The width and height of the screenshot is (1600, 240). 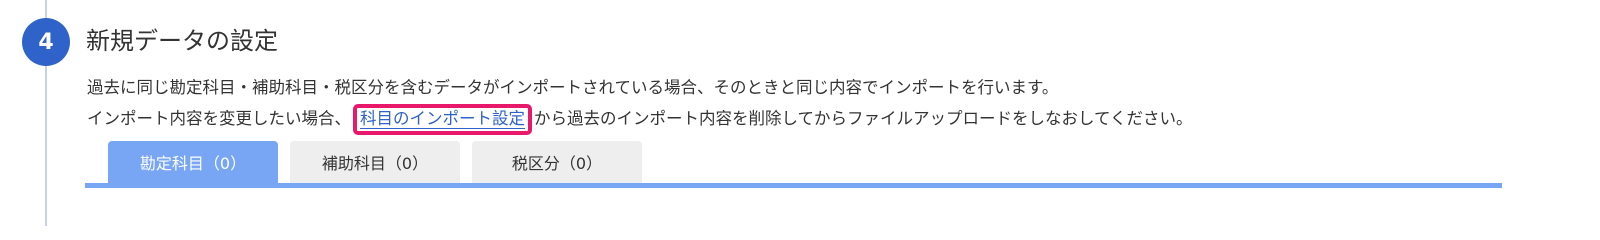 I want to click on link-highlight-box: 科目のインポート設定, so click(x=442, y=119).